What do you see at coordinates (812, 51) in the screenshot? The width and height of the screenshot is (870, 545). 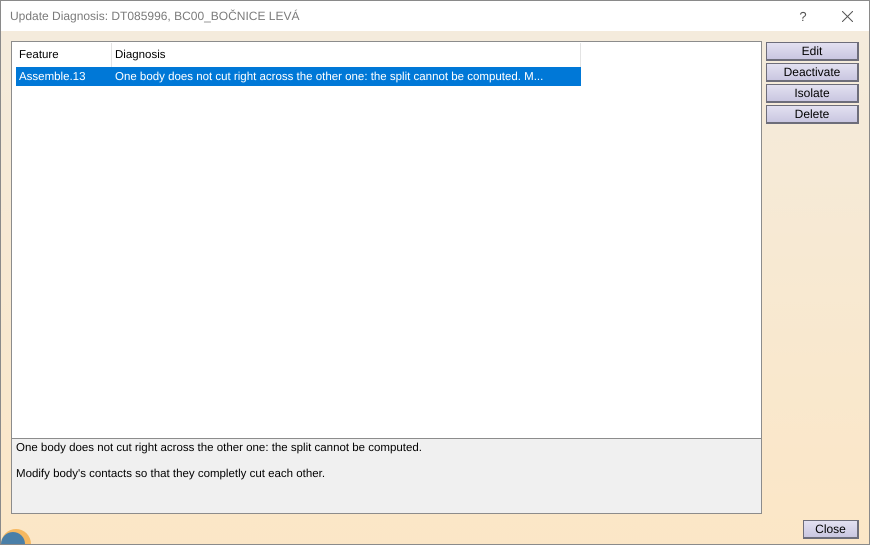 I see `action-button: Edit` at bounding box center [812, 51].